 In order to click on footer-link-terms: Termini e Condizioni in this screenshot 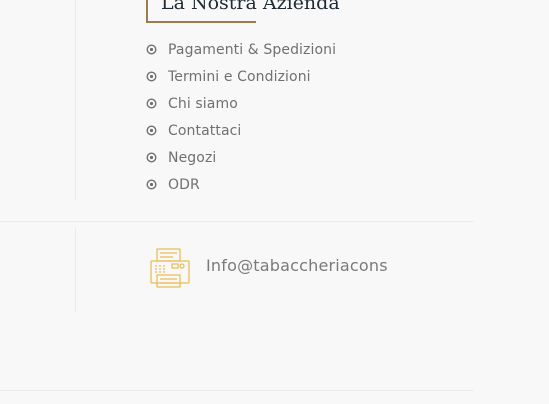, I will do `click(241, 76)`.